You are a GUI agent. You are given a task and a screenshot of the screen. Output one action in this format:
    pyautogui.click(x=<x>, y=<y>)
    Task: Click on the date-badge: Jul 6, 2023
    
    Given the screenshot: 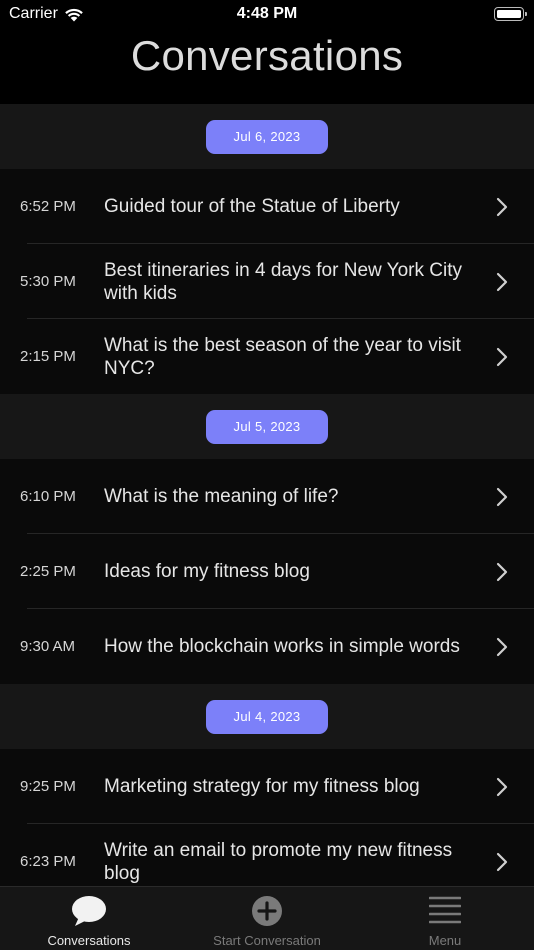 What is the action you would take?
    pyautogui.click(x=267, y=136)
    